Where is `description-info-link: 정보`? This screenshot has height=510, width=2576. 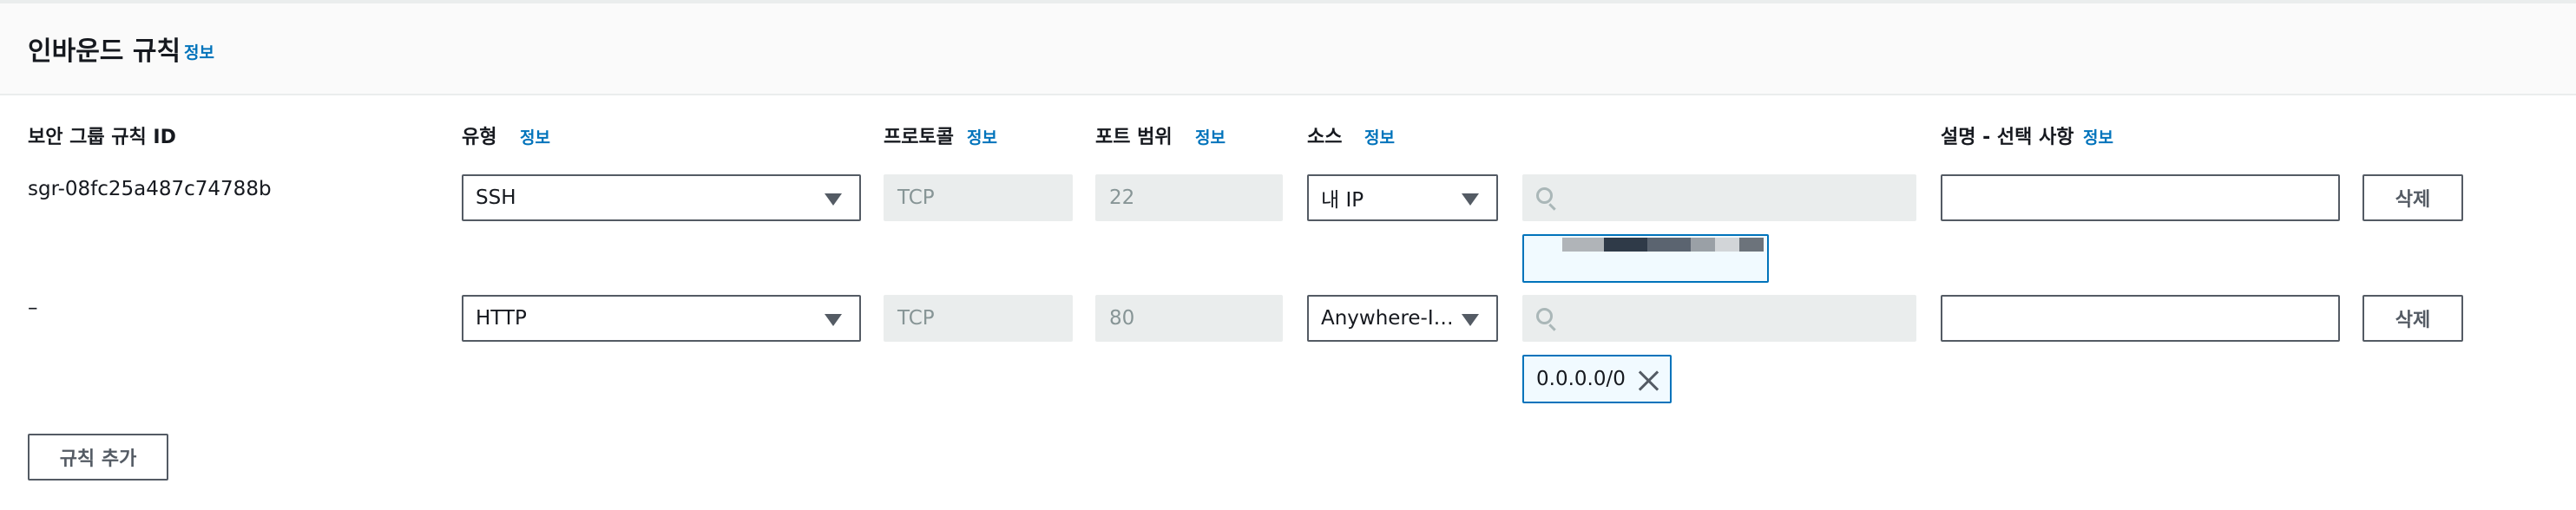 description-info-link: 정보 is located at coordinates (2098, 136).